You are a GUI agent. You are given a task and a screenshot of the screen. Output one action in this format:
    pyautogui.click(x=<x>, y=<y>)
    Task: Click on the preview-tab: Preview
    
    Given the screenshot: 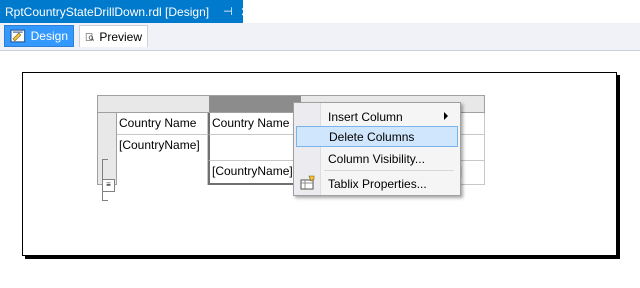 What is the action you would take?
    pyautogui.click(x=113, y=36)
    